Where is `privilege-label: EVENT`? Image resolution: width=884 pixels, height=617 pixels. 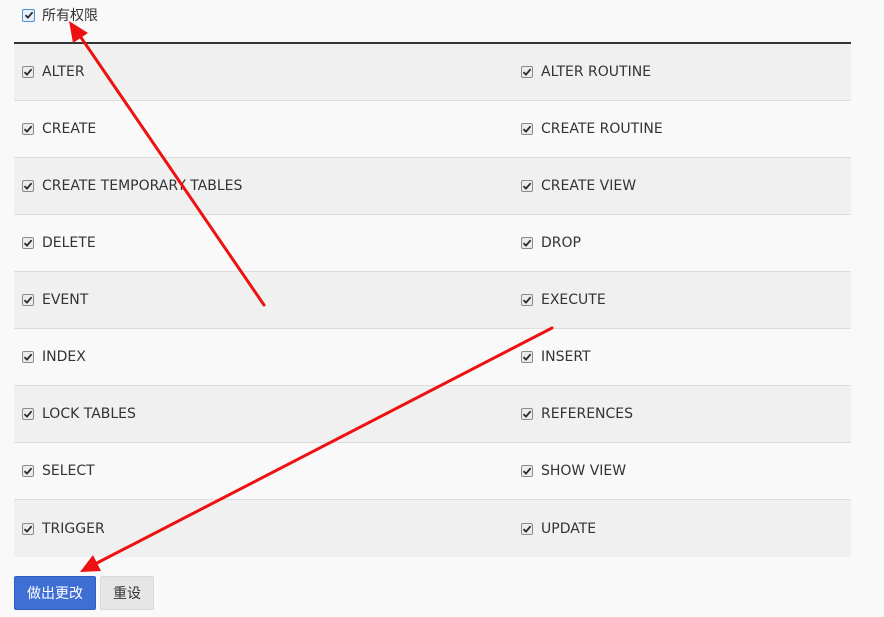 privilege-label: EVENT is located at coordinates (65, 300).